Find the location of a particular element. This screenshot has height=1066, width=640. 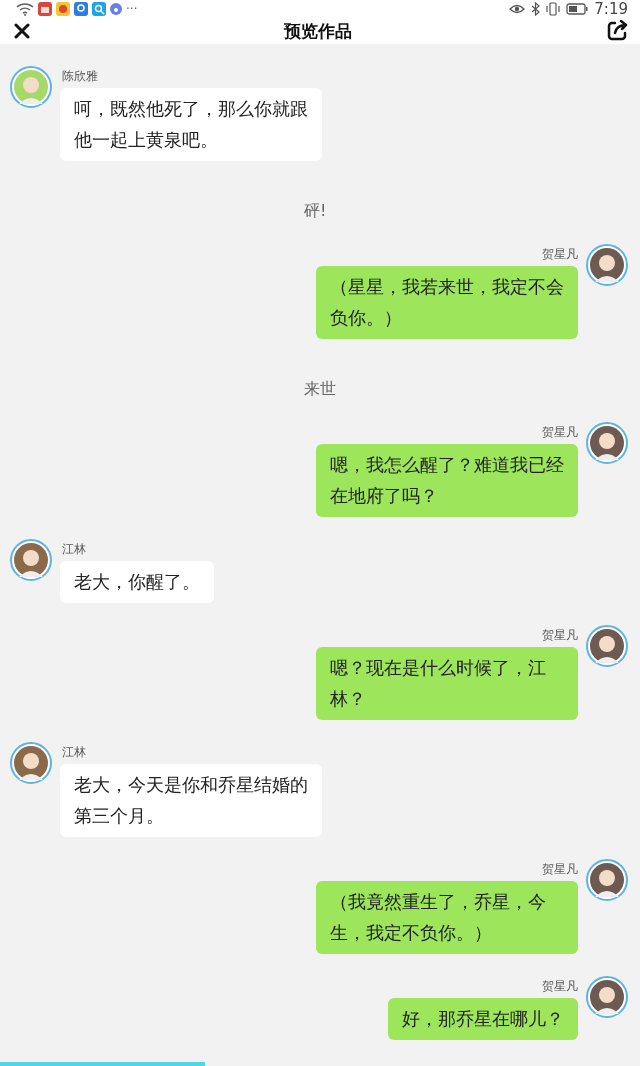

message-bubble: （我竟然重生了，乔星，今生，我定不负你。） is located at coordinates (447, 917).